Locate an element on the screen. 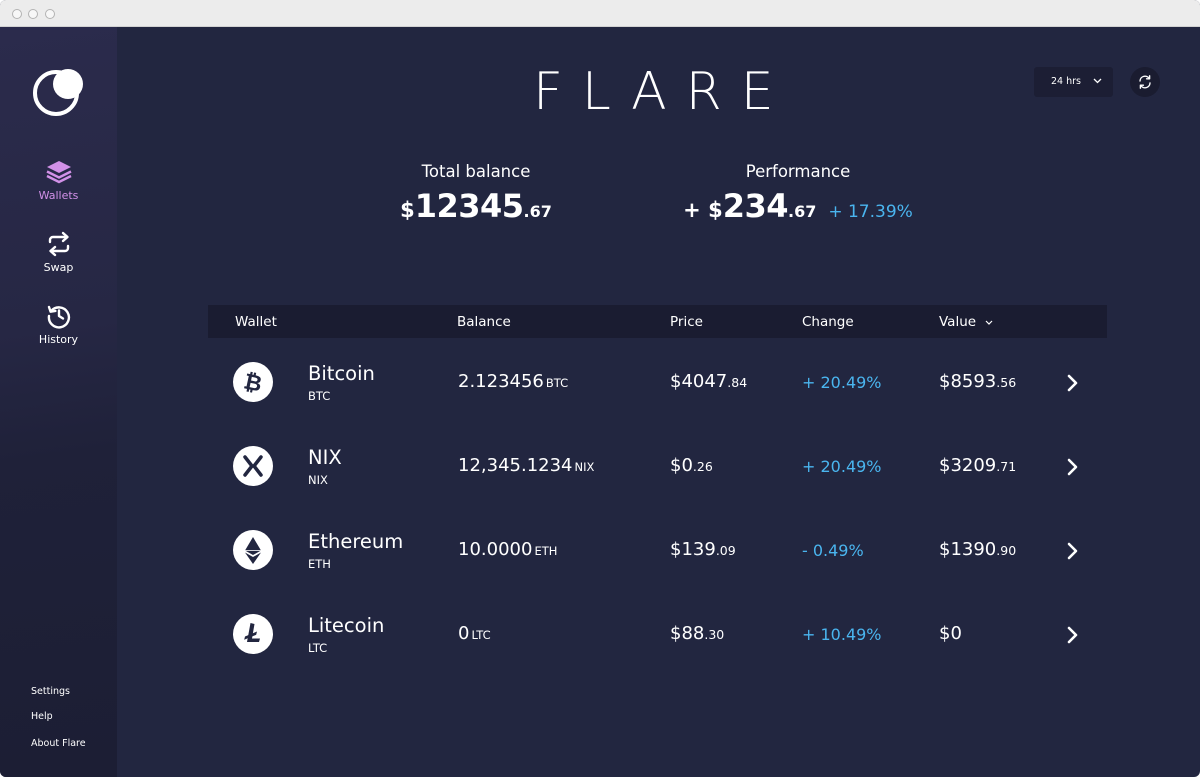 The width and height of the screenshot is (1200, 777). minimize-window-button is located at coordinates (33, 14).